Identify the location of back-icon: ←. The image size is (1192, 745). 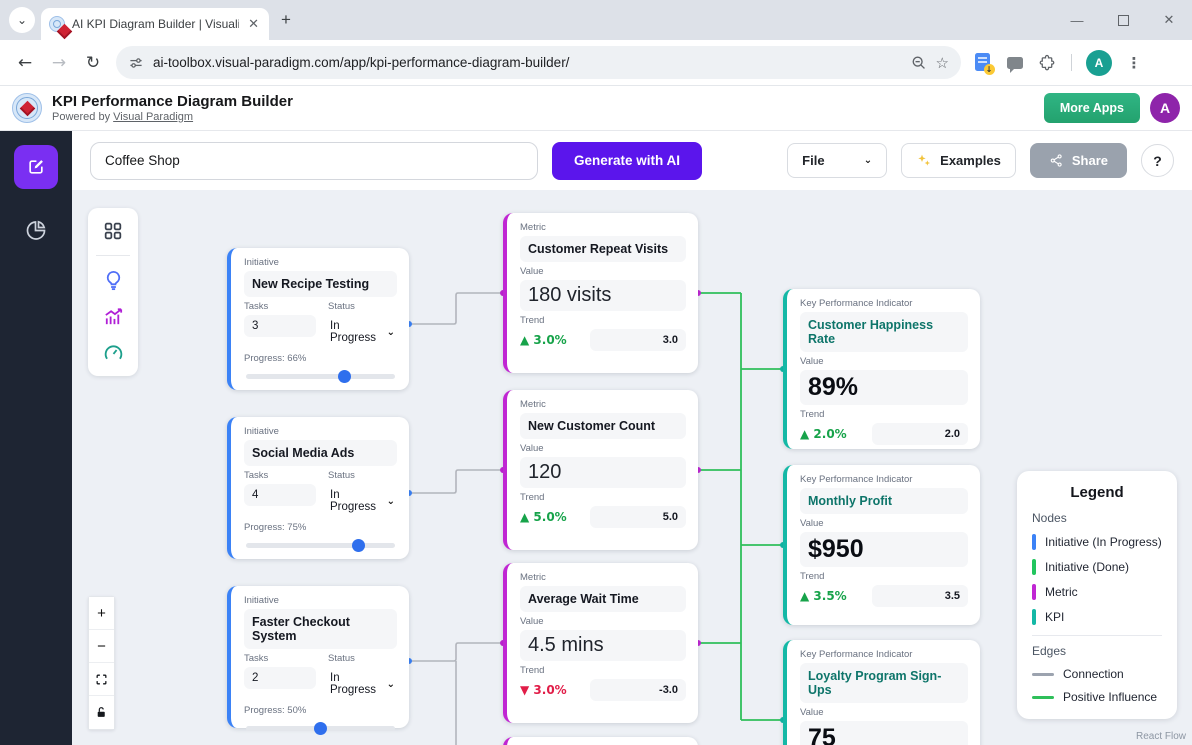
(25, 63).